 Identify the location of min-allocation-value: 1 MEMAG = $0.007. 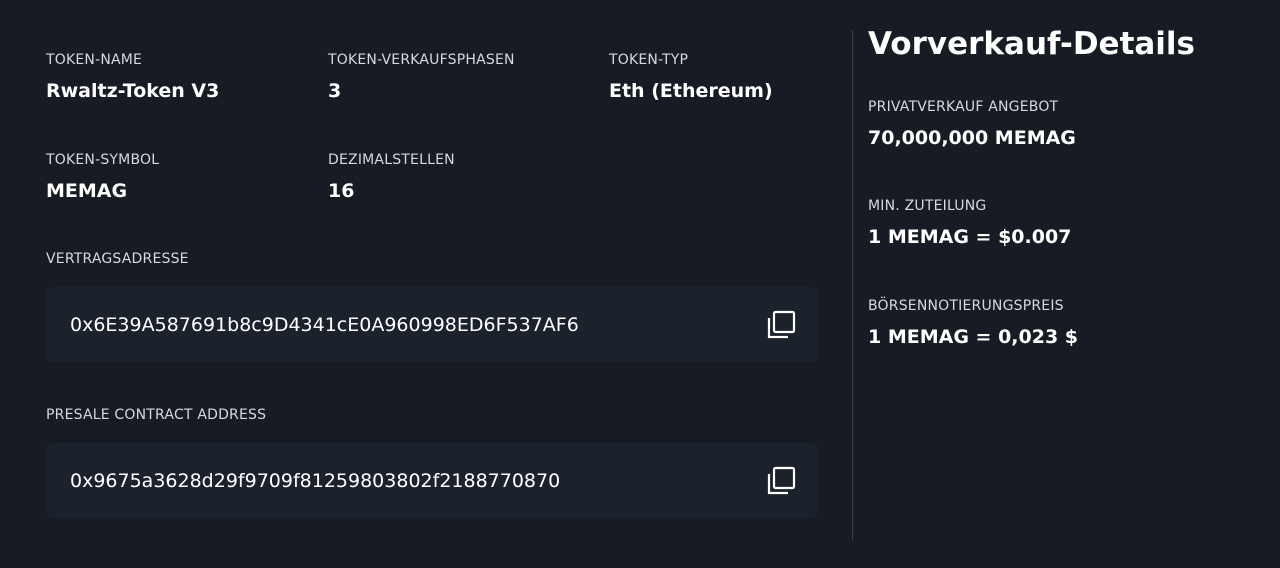
(970, 237).